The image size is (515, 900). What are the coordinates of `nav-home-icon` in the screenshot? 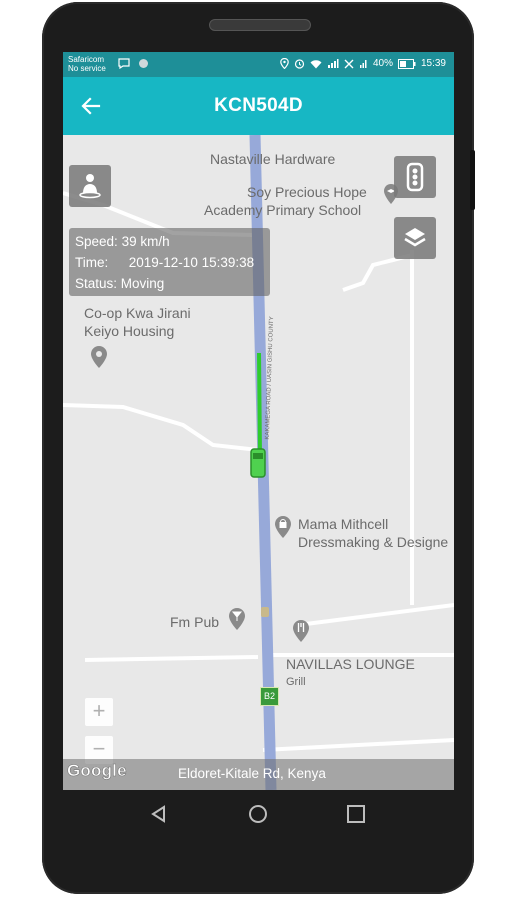 It's located at (258, 814).